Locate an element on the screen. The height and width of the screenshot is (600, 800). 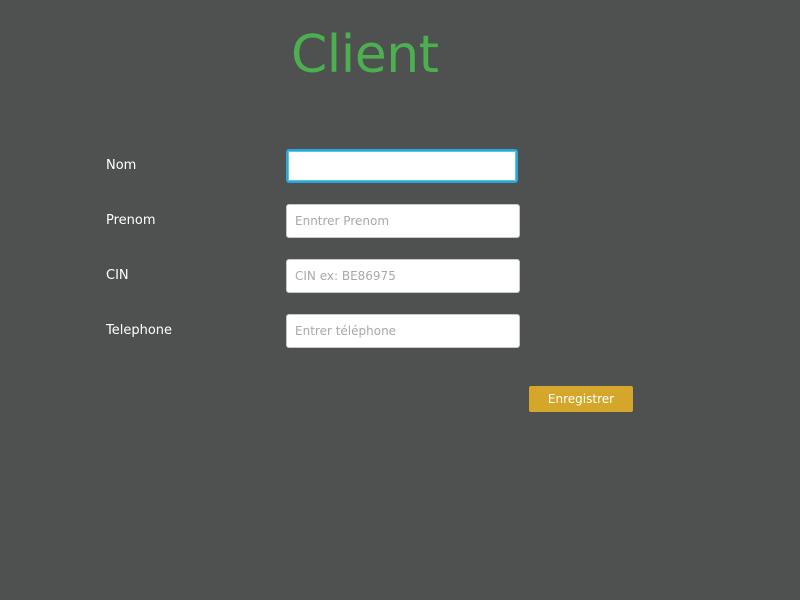
cin-label: CIN is located at coordinates (117, 275).